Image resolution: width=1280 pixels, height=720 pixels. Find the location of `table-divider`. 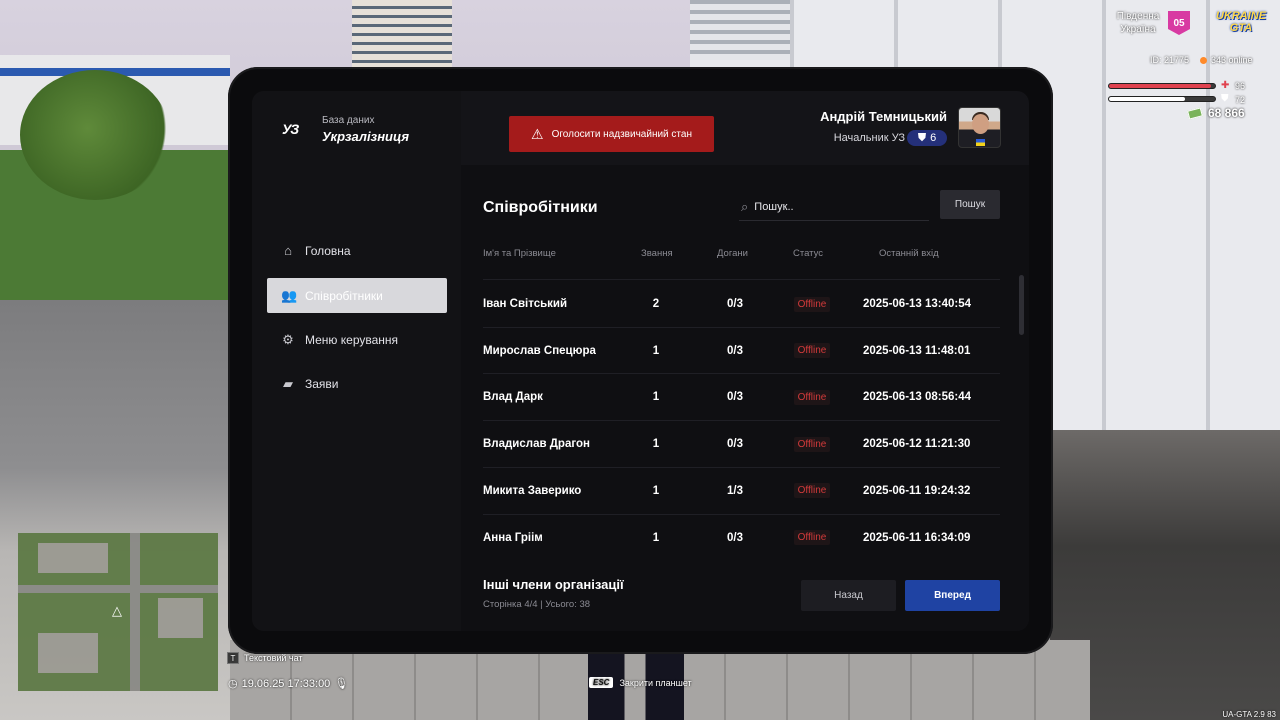

table-divider is located at coordinates (741, 279).